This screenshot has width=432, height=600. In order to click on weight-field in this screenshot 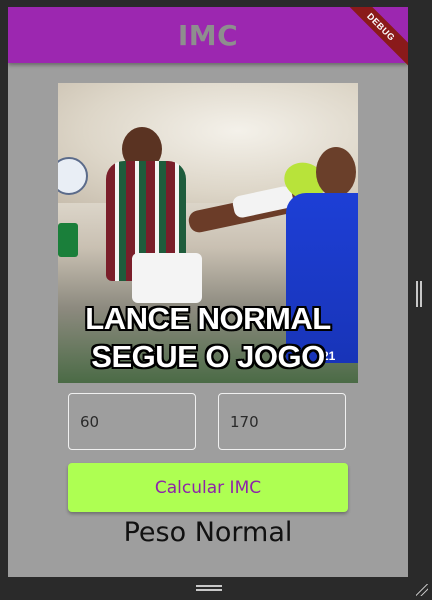, I will do `click(132, 421)`.